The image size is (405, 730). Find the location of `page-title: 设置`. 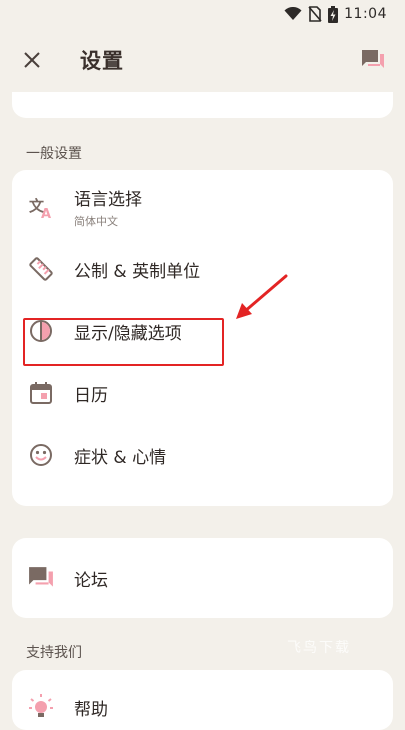

page-title: 设置 is located at coordinates (102, 61).